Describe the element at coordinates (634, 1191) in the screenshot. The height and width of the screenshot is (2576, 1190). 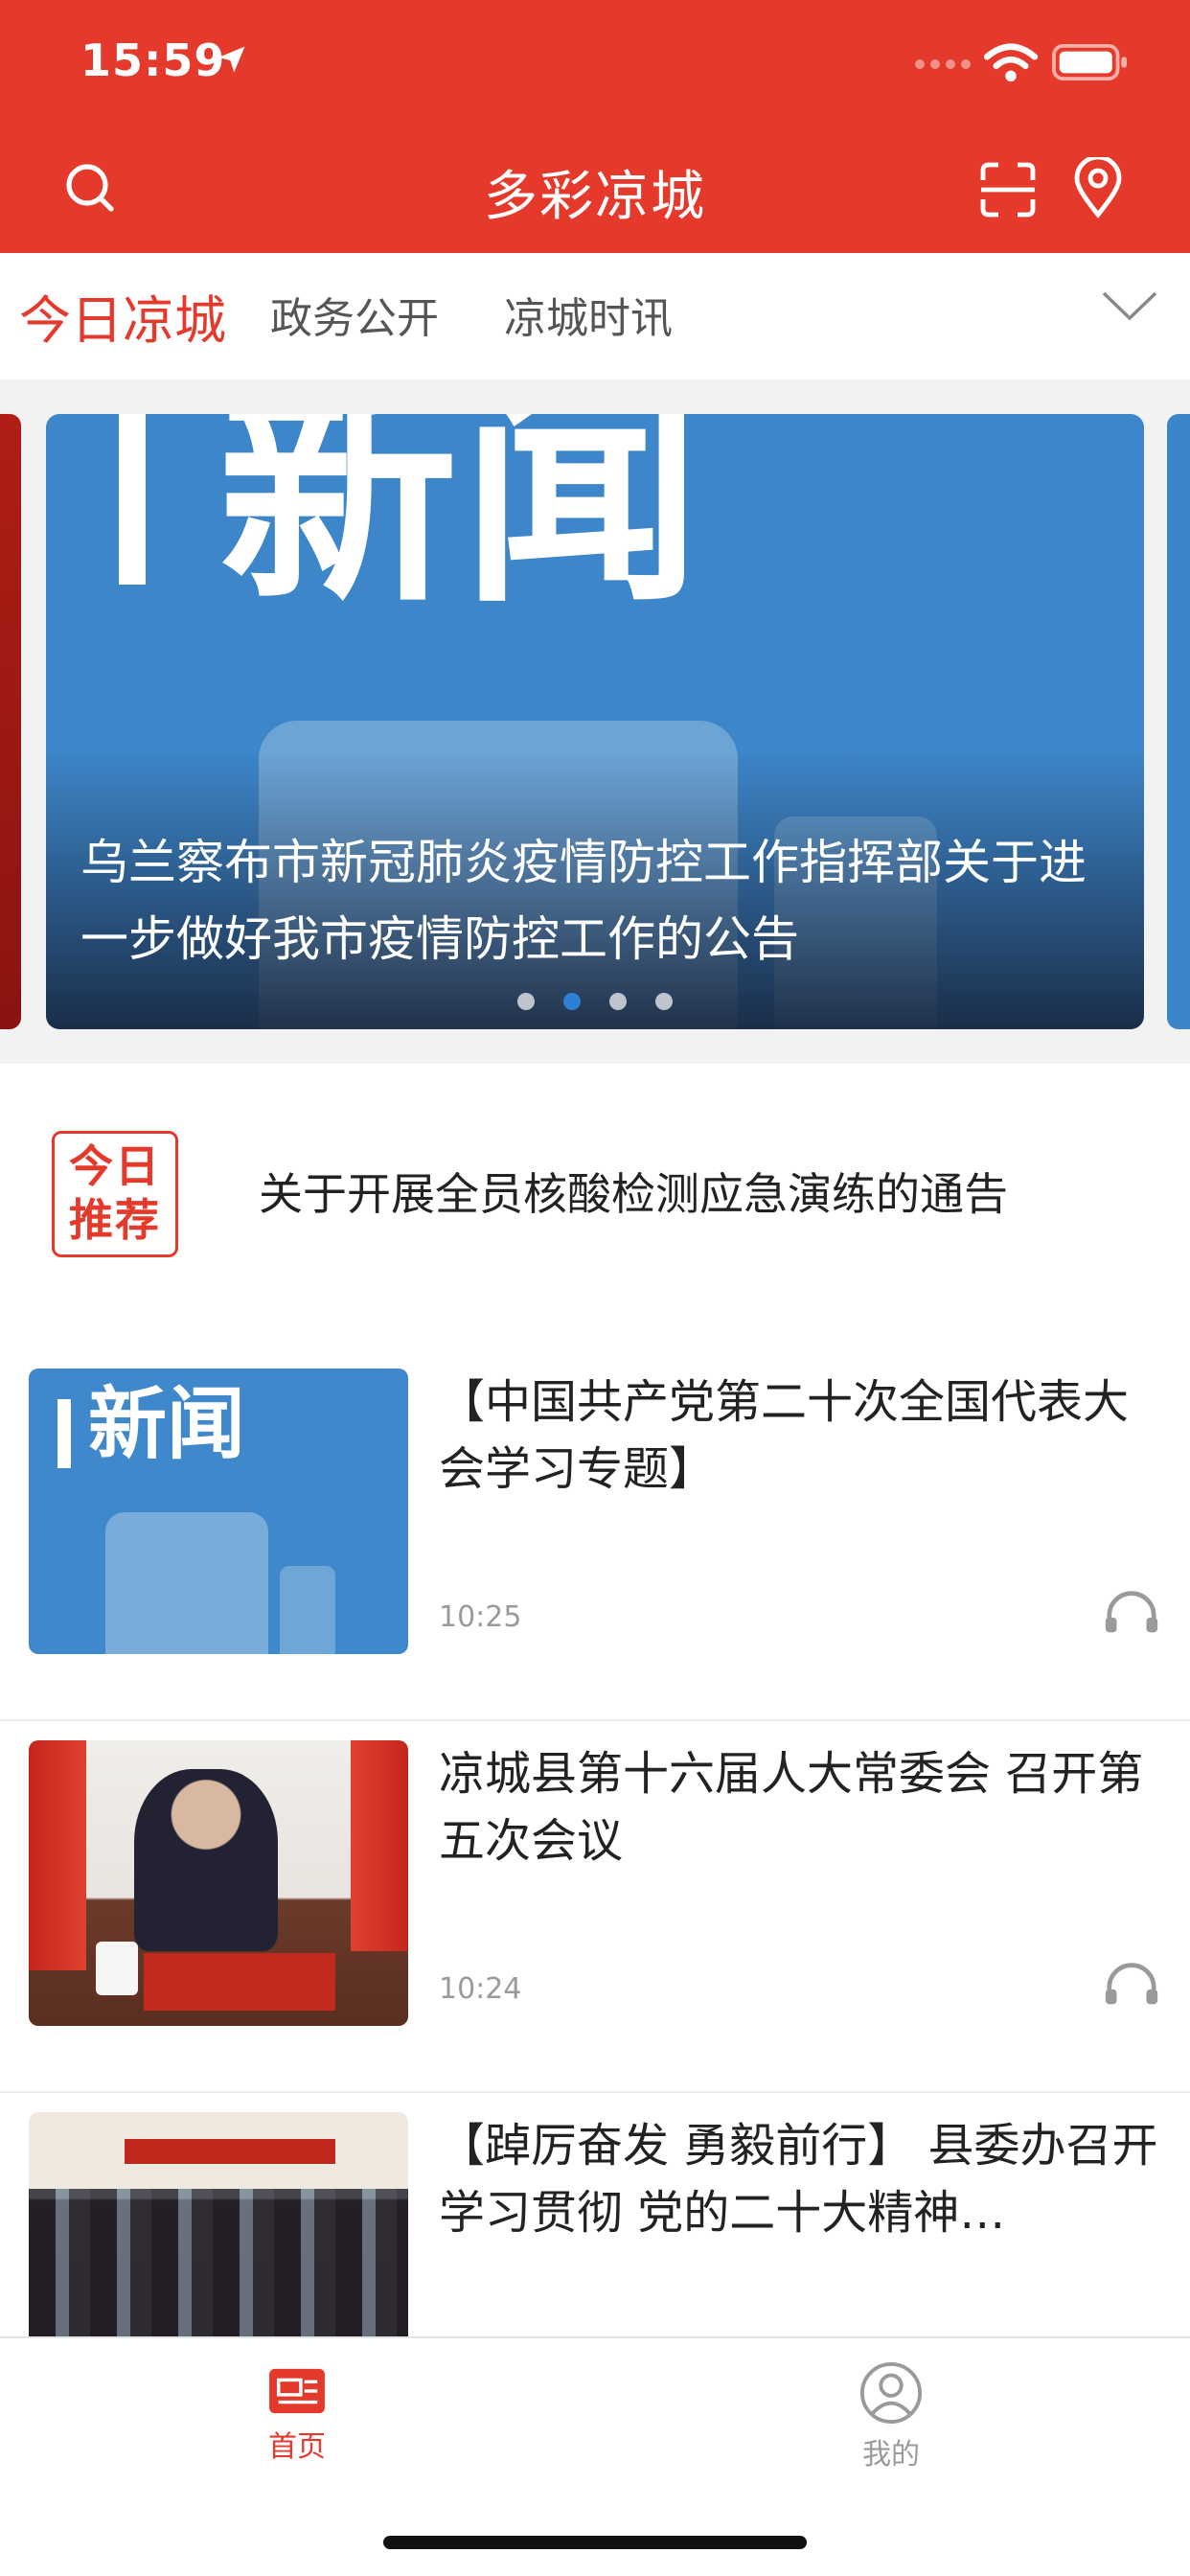
I see `recommend-text: 关于开展全员核酸检测应急演练的通告` at that location.